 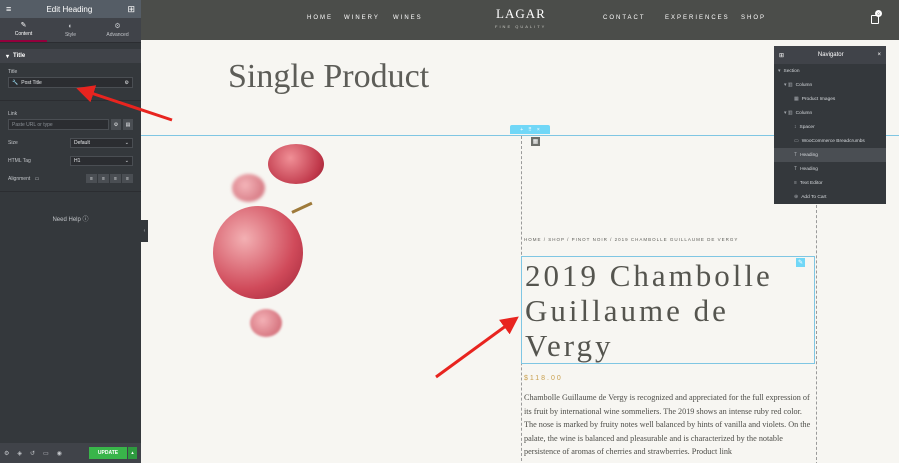 I want to click on need-help-label: Need Help, so click(x=66, y=220).